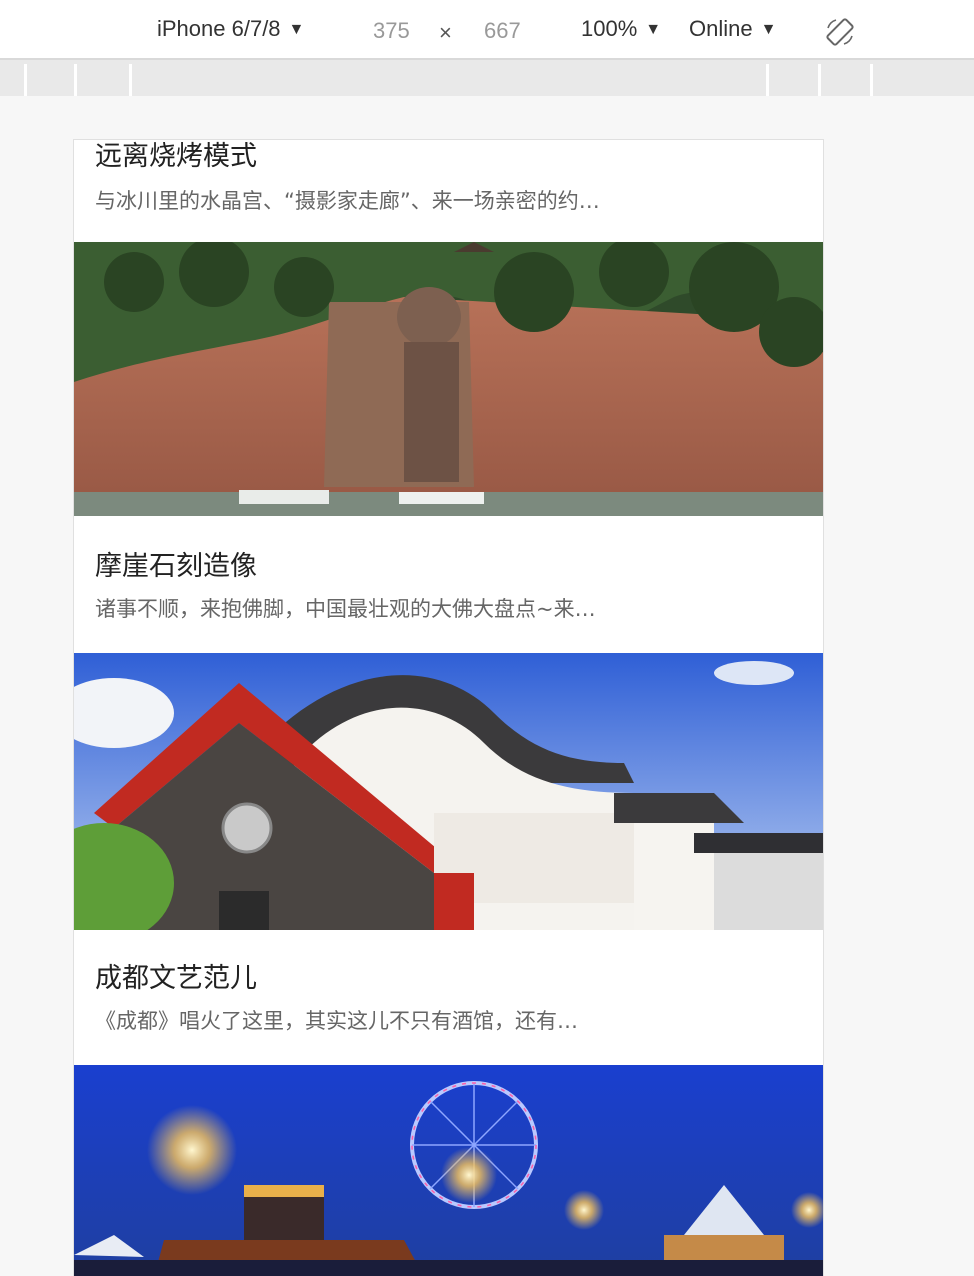 This screenshot has height=1276, width=974. I want to click on device-select: iPhone 6/7/8 ▼, so click(230, 29).